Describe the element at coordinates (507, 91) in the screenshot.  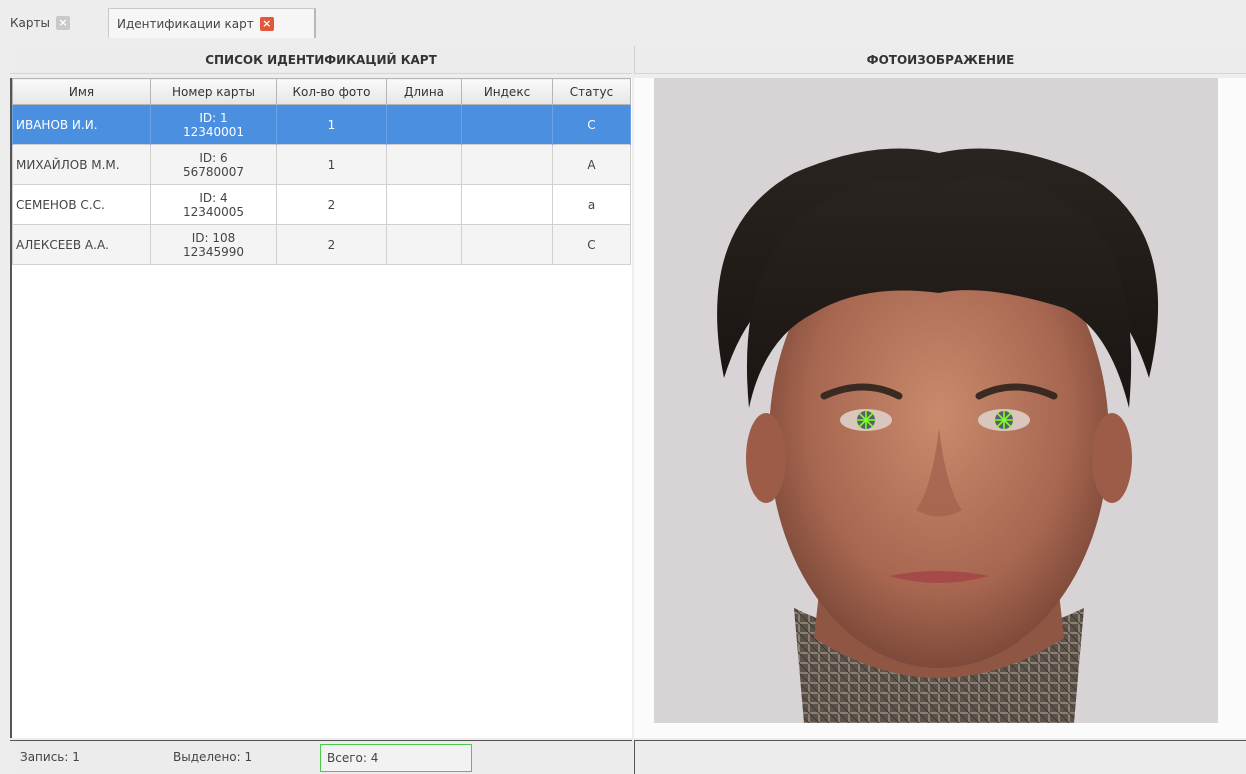
I see `column-header-index: Индекс` at that location.